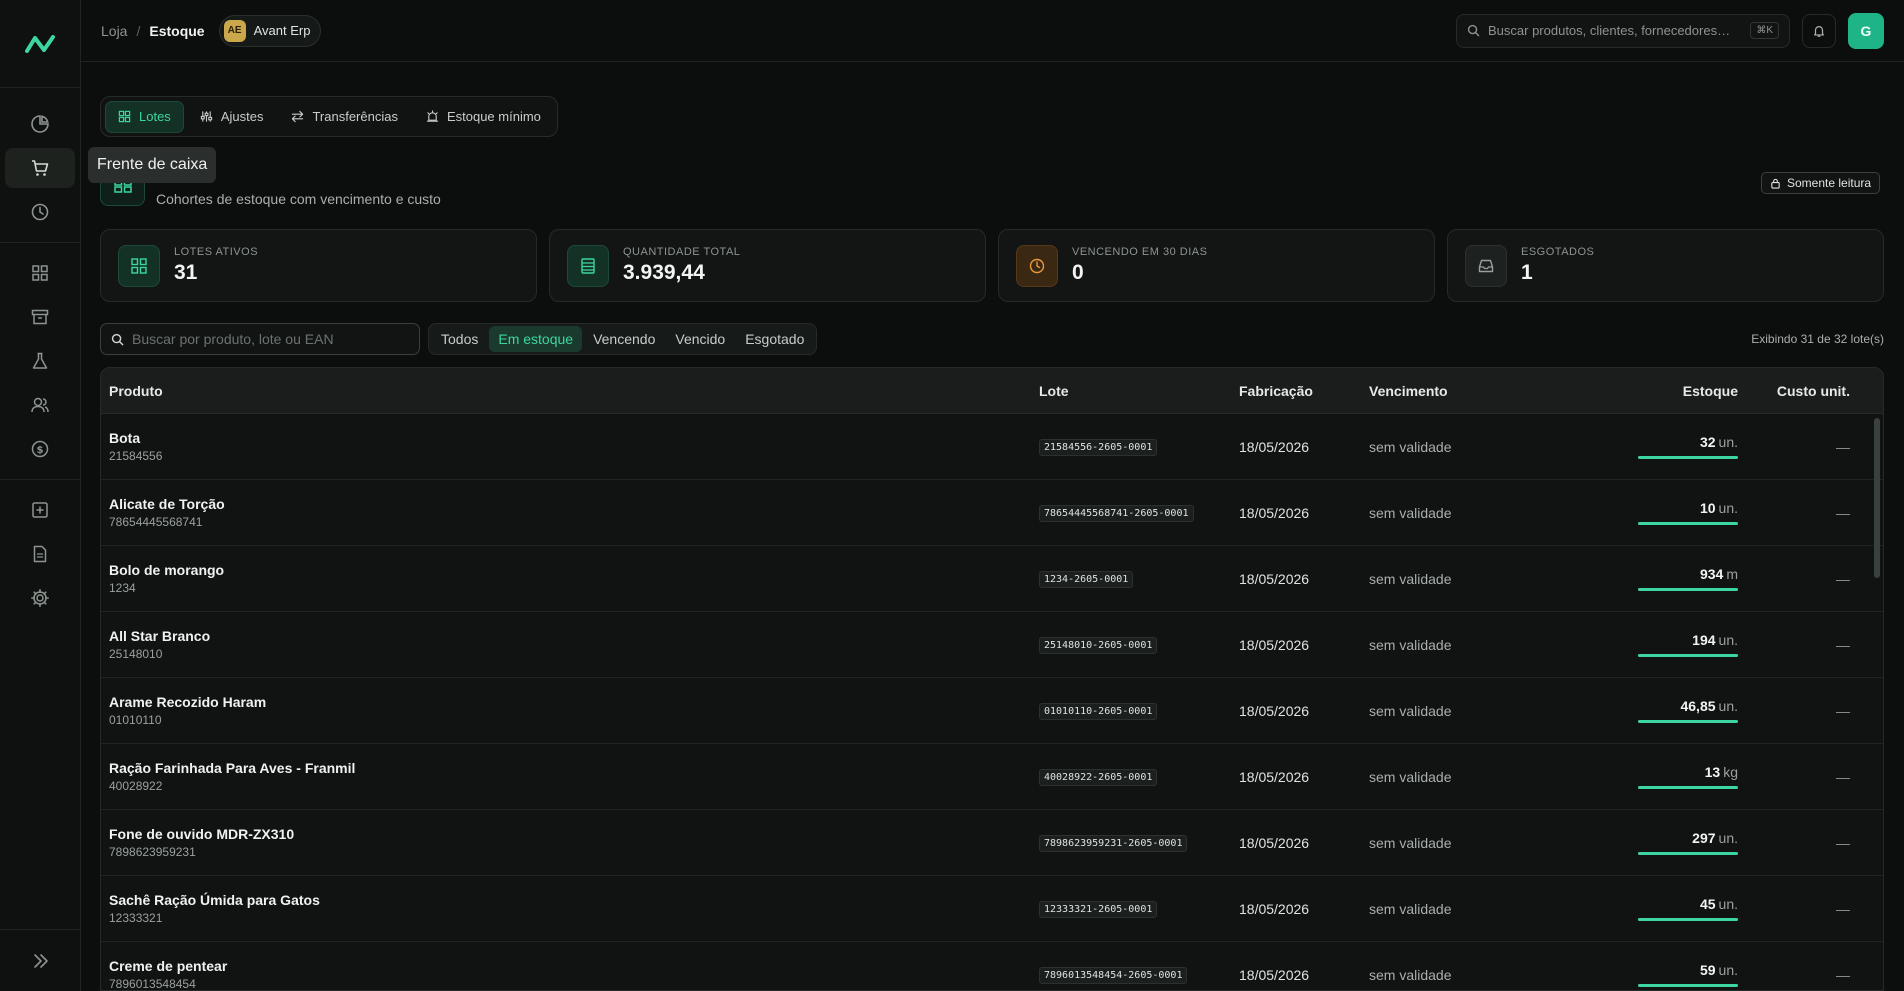 This screenshot has width=1904, height=991. I want to click on filter-esgotado: Esgotado, so click(774, 339).